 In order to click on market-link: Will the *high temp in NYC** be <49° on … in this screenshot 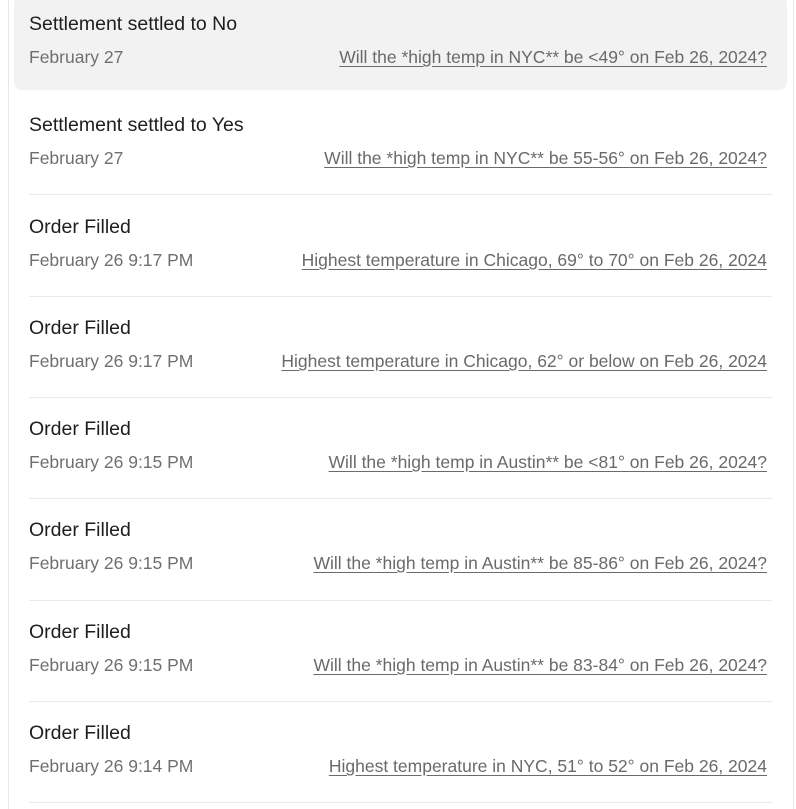, I will do `click(553, 57)`.